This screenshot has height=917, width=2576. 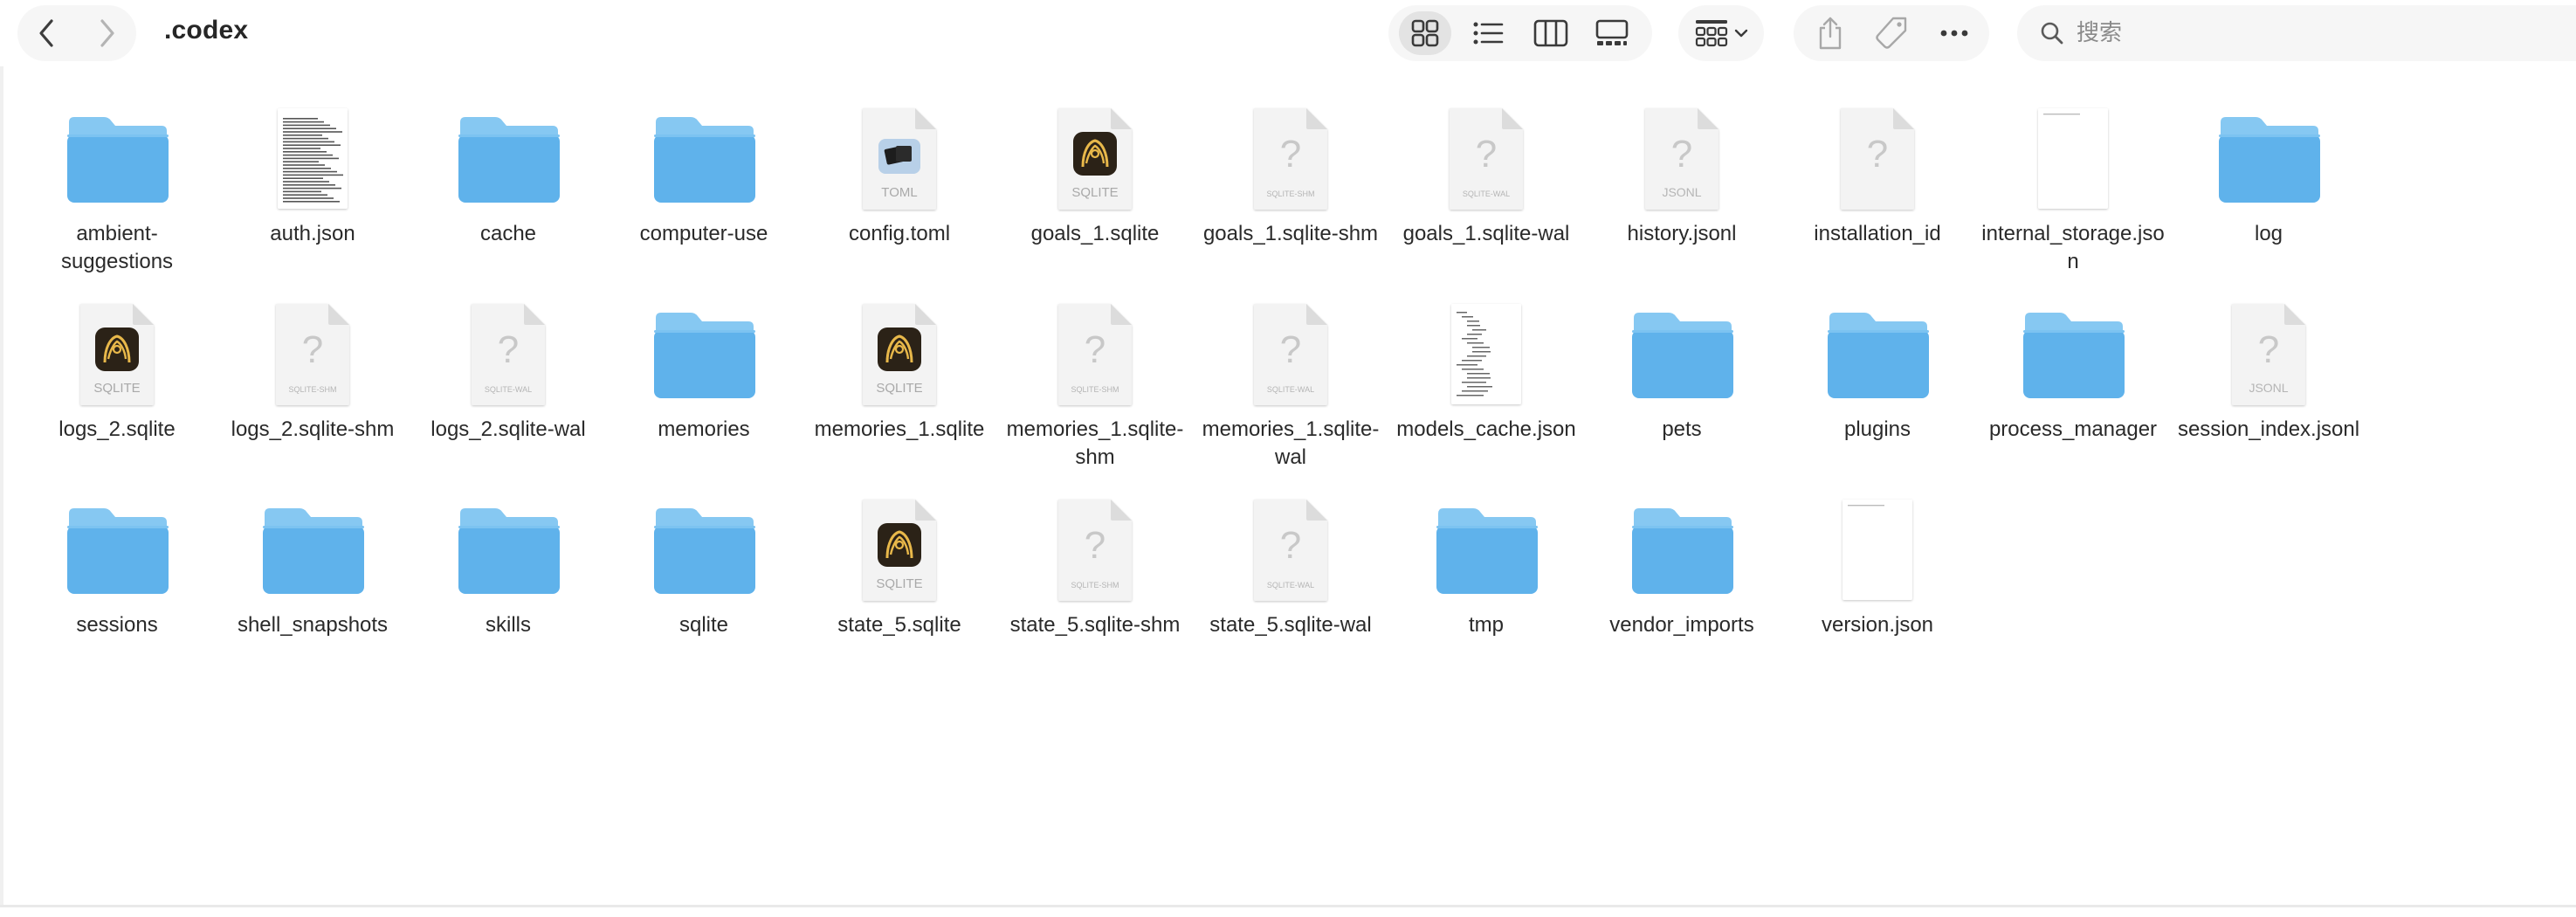 What do you see at coordinates (312, 398) in the screenshot?
I see `file-item: ? SQLITE-SHM logs_2.sqlite-shm` at bounding box center [312, 398].